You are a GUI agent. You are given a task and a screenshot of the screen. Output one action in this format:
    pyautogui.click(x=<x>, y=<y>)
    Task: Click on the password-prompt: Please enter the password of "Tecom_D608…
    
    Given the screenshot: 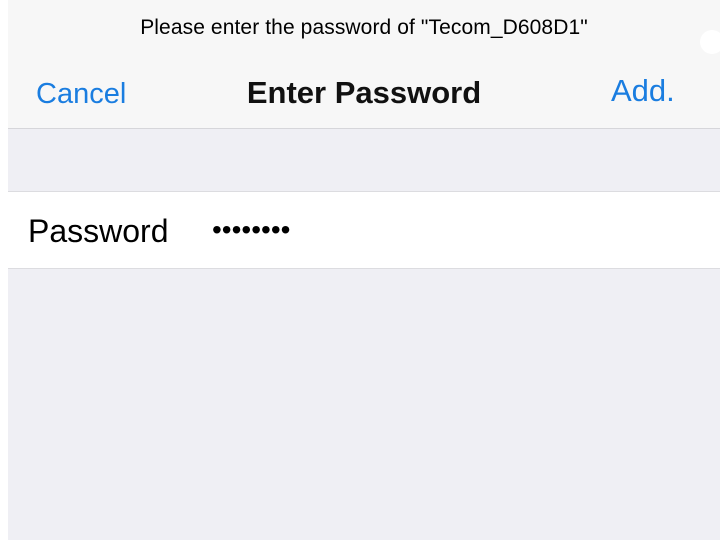 What is the action you would take?
    pyautogui.click(x=364, y=27)
    